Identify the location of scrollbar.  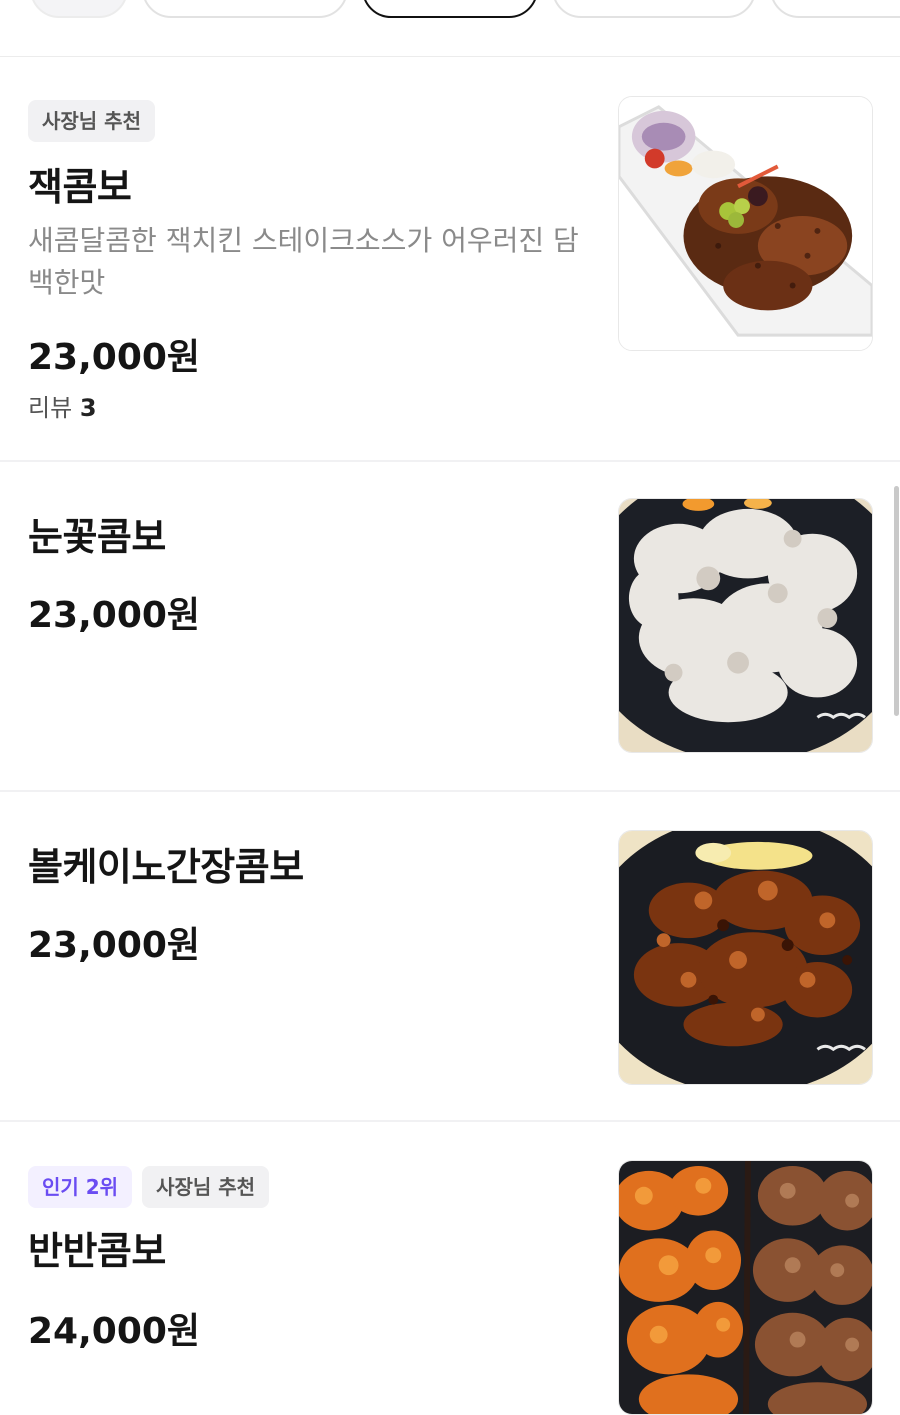
(896, 601).